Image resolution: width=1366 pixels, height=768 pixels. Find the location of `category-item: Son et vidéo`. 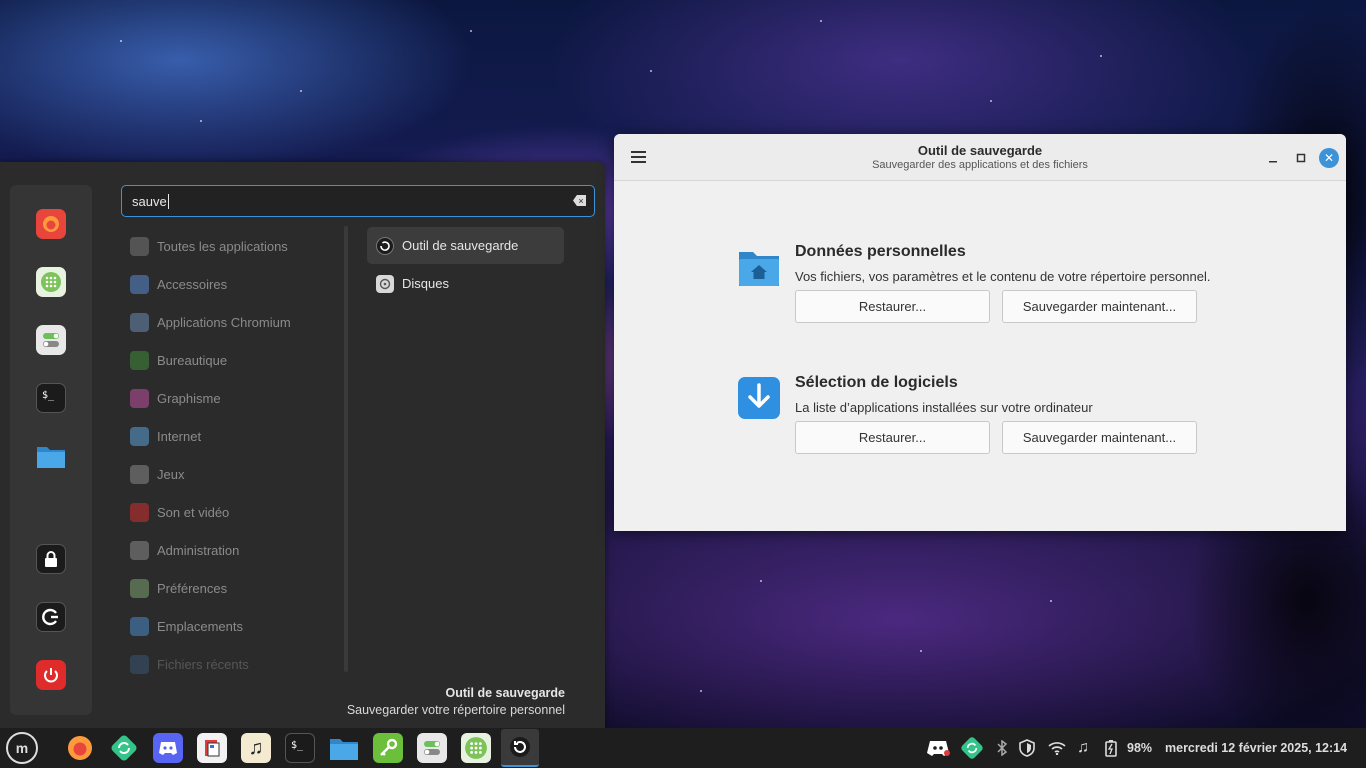

category-item: Son et vidéo is located at coordinates (179, 512).